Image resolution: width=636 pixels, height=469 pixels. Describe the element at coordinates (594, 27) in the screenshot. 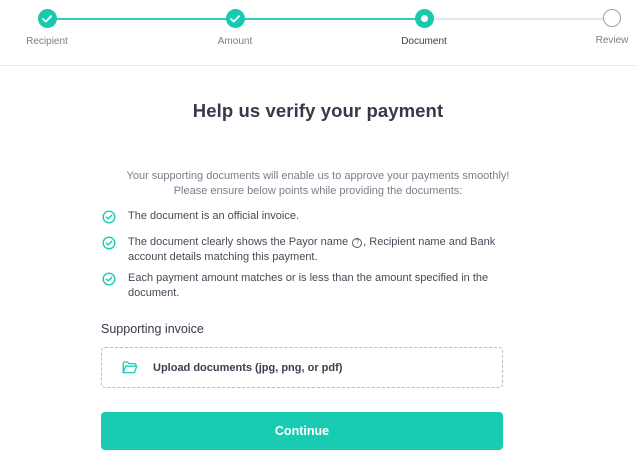

I see `step-review: Review` at that location.